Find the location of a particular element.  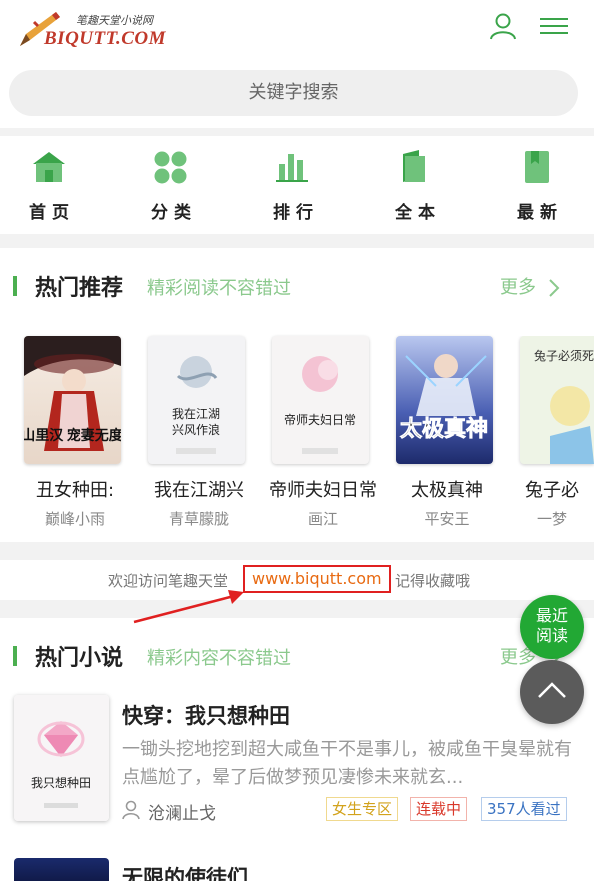

book-cover: 山里汉 宠妻无度 is located at coordinates (72, 400).